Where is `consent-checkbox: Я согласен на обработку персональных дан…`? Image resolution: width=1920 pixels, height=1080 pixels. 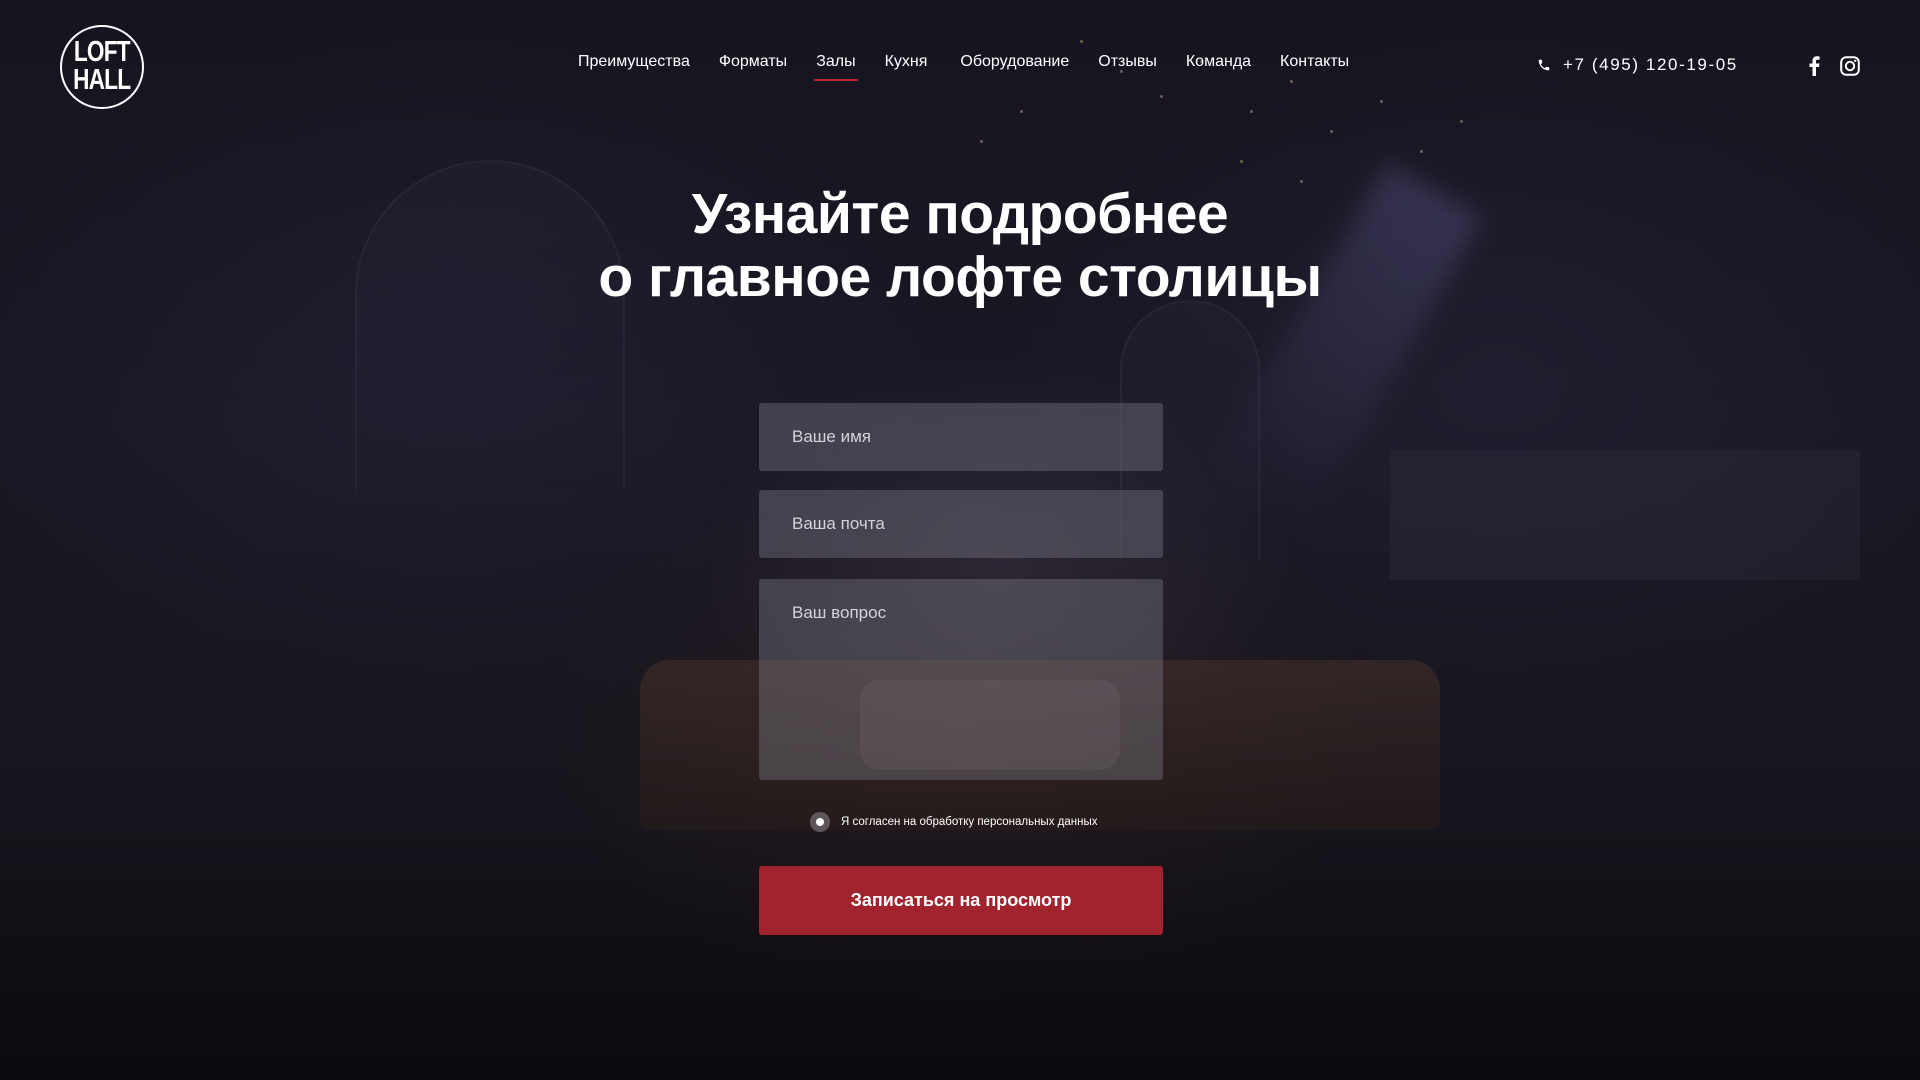
consent-checkbox: Я согласен на обработку персональных дан… is located at coordinates (953, 822).